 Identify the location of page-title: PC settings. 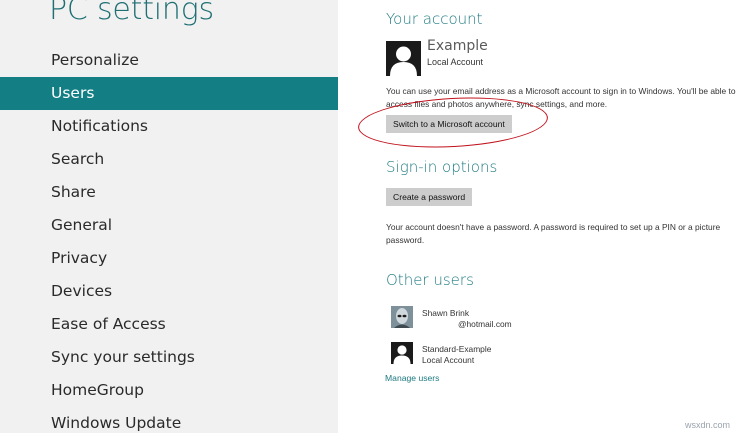
(131, 13).